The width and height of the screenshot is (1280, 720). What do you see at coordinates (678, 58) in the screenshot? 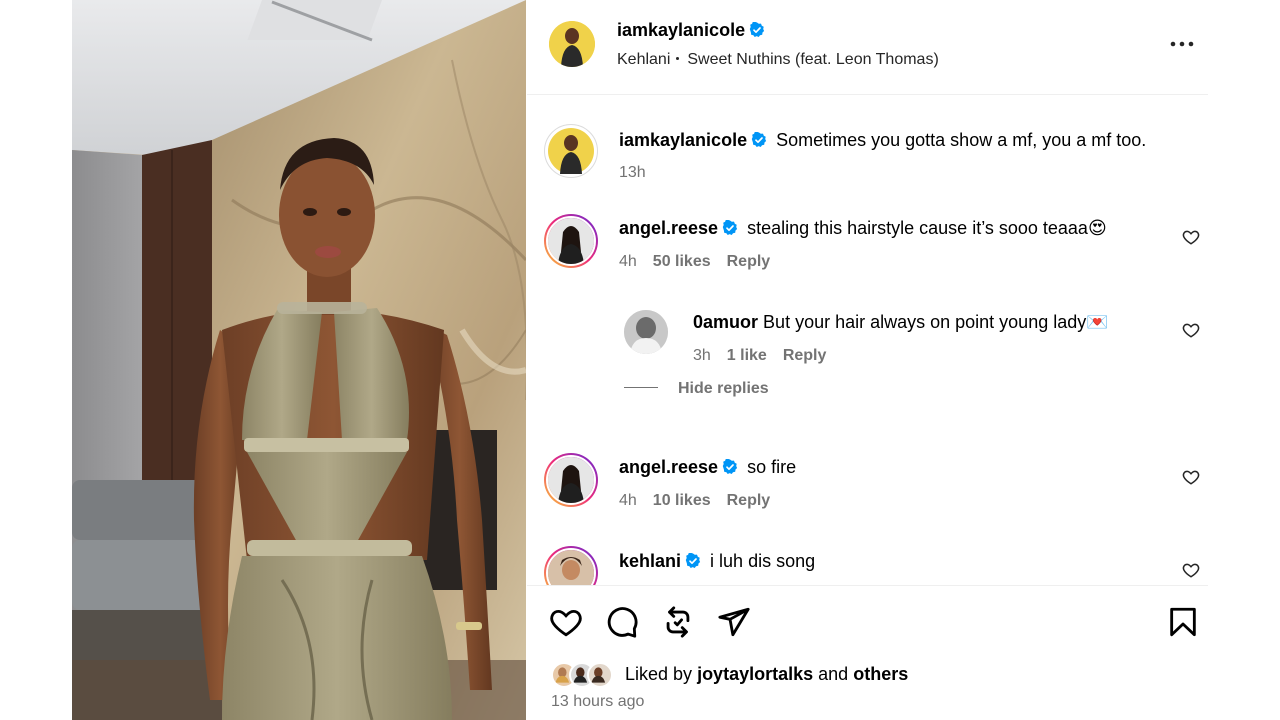
I see `separator-dot` at bounding box center [678, 58].